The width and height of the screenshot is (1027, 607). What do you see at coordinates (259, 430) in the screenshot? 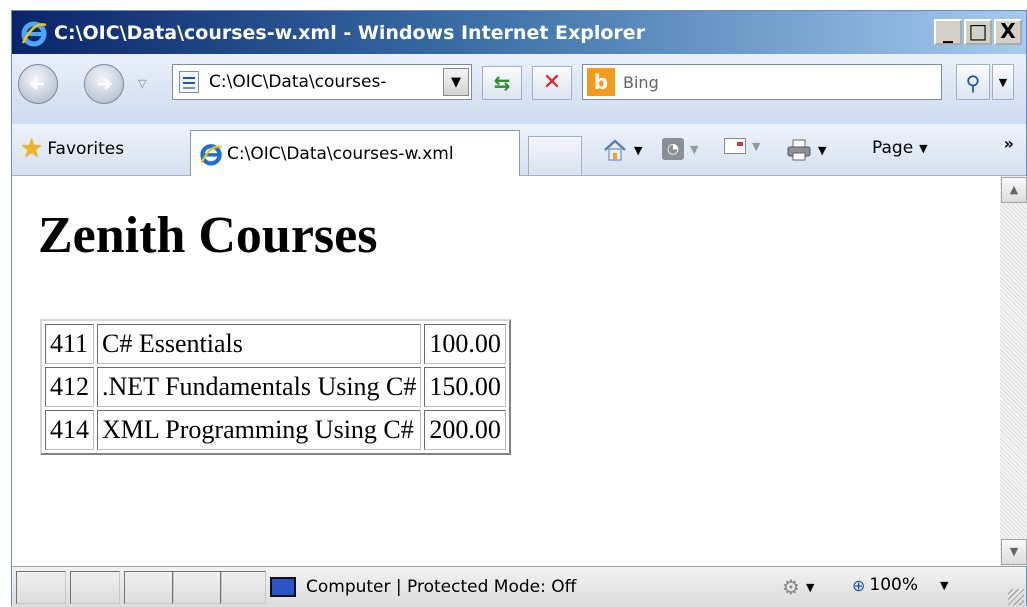
I see `course-title: XML Programming Using C#` at bounding box center [259, 430].